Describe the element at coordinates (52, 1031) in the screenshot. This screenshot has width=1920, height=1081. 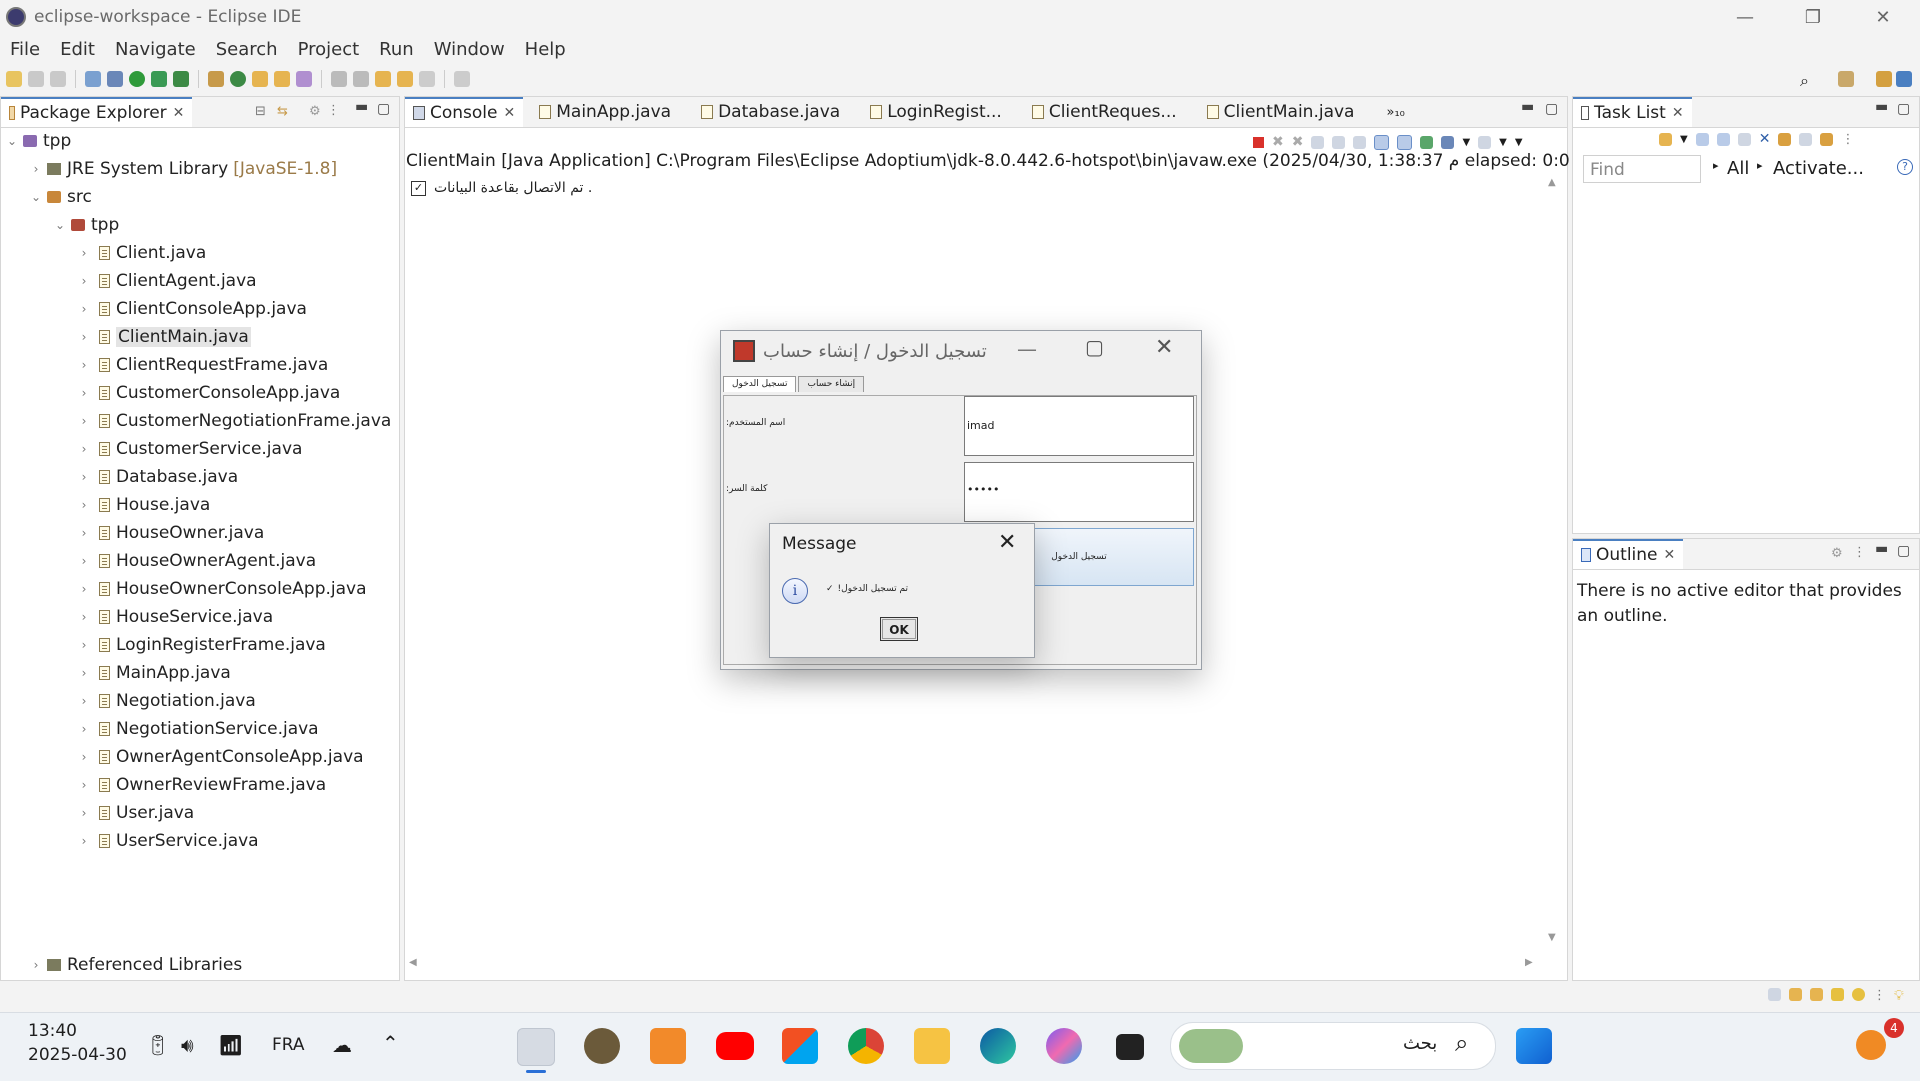
I see `clock-time: 13:40` at that location.